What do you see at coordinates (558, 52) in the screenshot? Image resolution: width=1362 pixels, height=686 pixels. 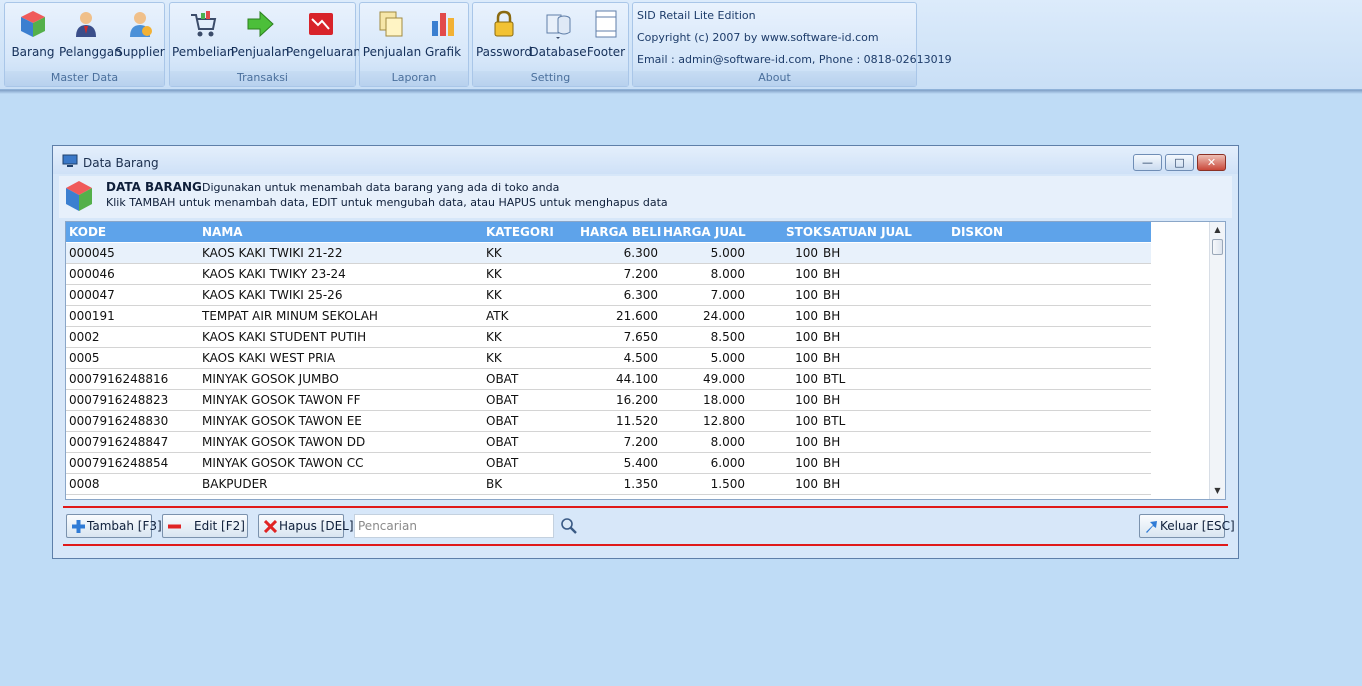 I see `database-label: Database` at bounding box center [558, 52].